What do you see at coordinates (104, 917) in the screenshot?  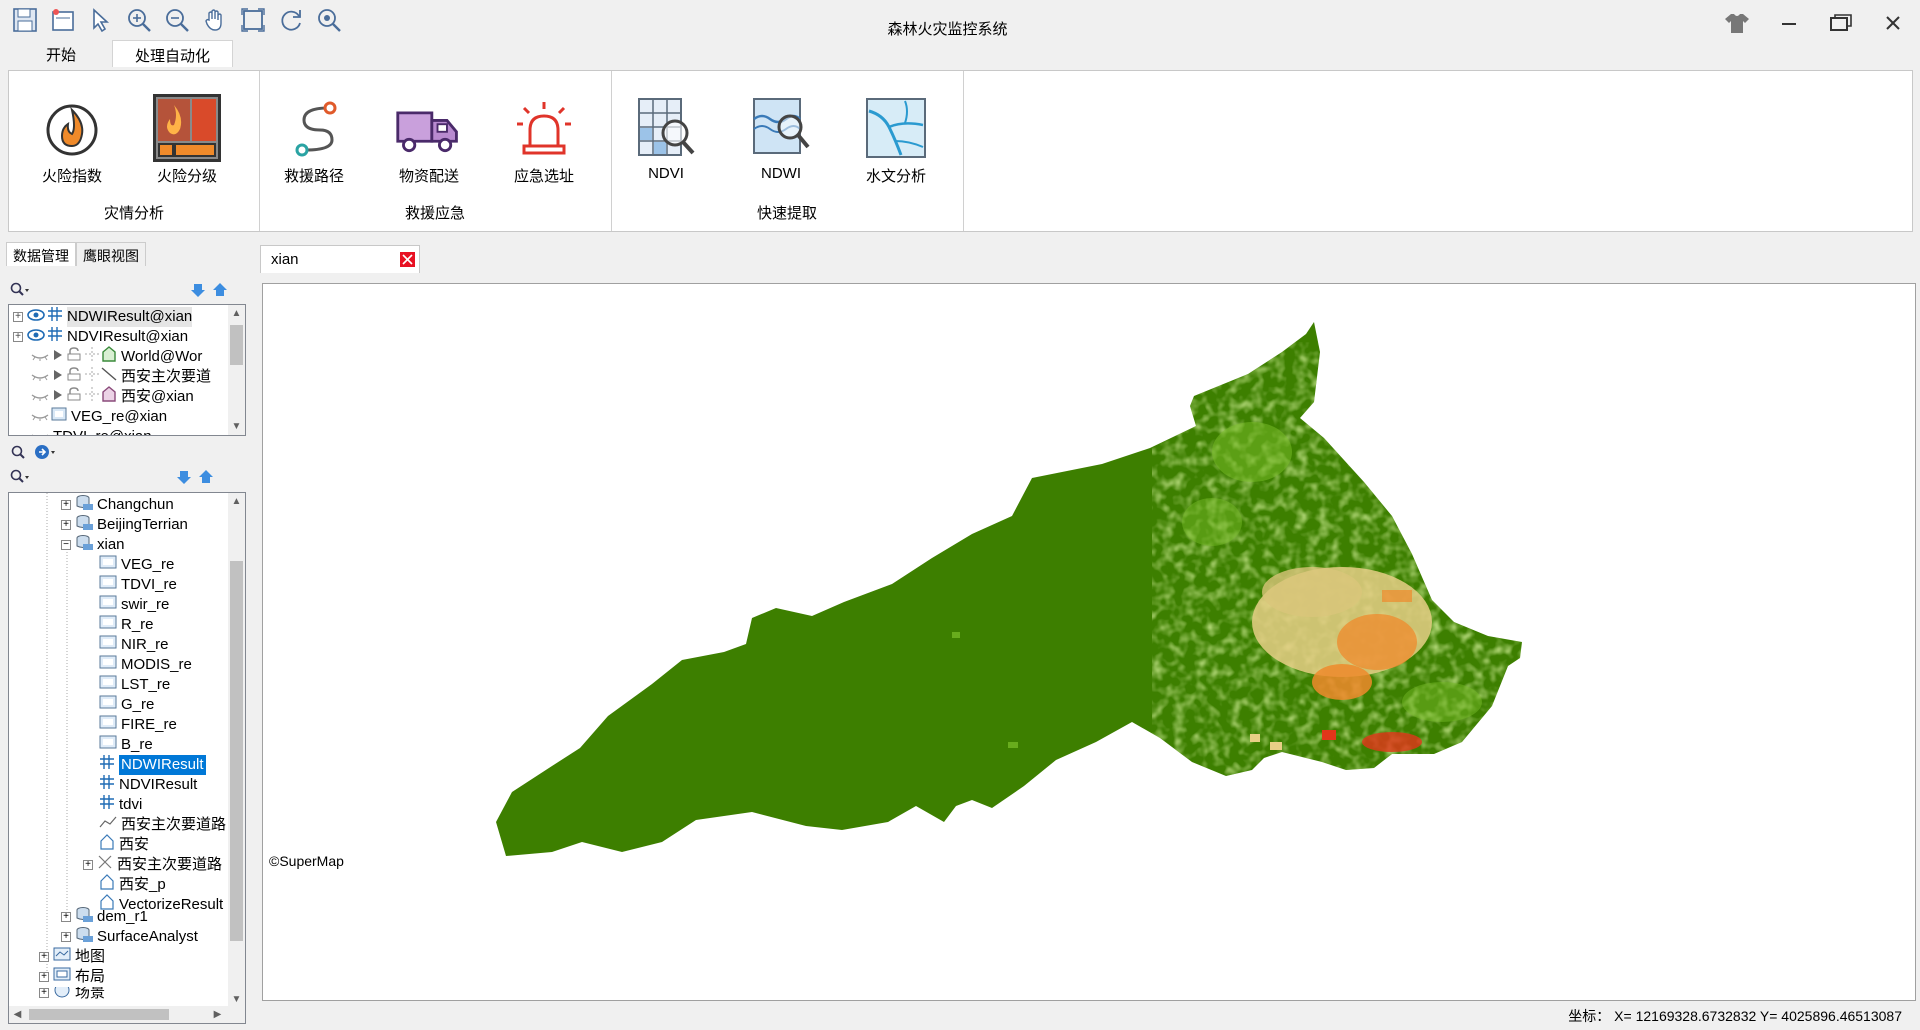 I see `tree-datasource: + dem_r1` at bounding box center [104, 917].